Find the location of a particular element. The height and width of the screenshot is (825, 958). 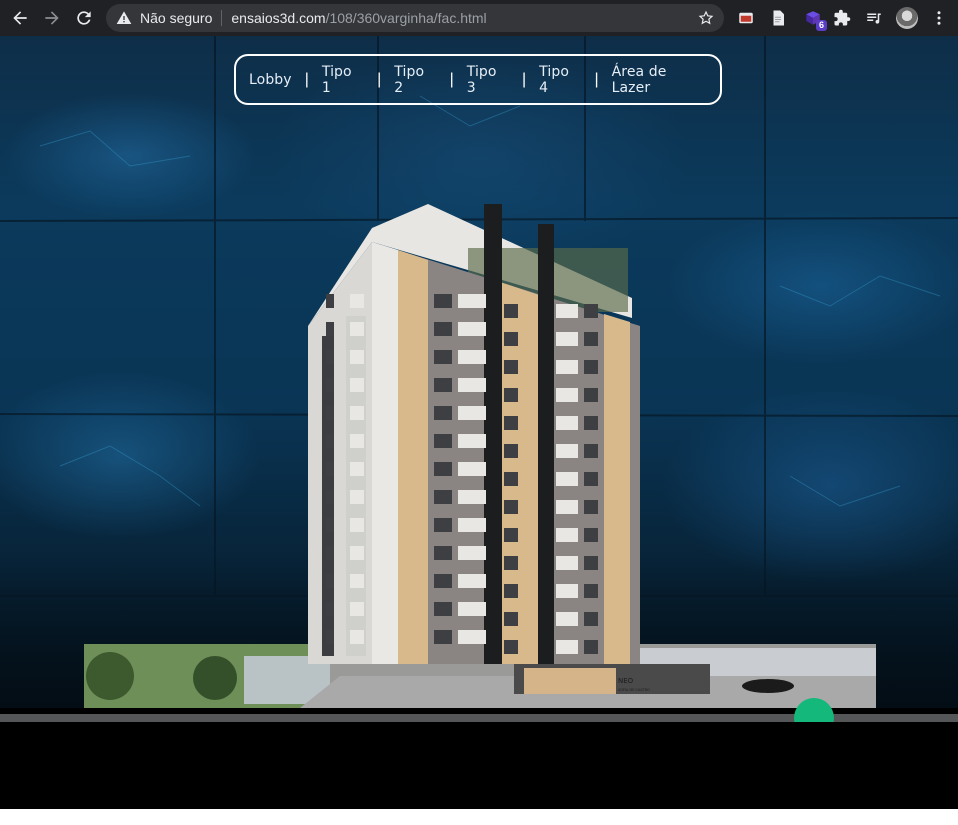

security-label: Não seguro is located at coordinates (176, 18).